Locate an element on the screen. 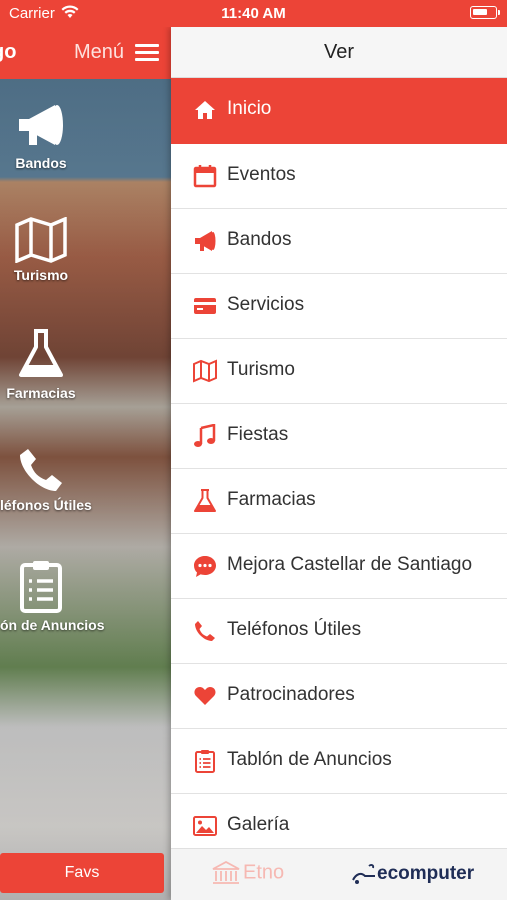 The height and width of the screenshot is (900, 507). menu-item-label: Farmacias is located at coordinates (271, 499).